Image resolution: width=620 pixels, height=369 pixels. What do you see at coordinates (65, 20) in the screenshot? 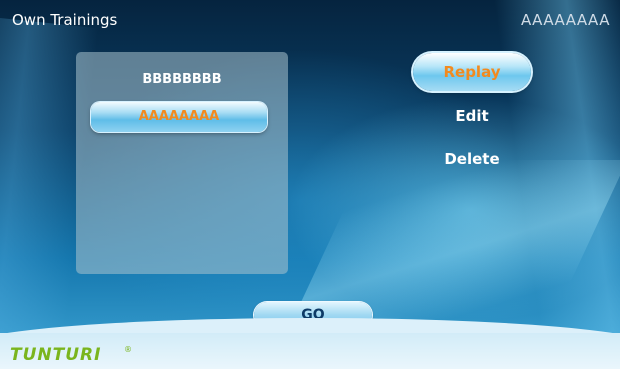
I see `page-title: Own Trainings` at bounding box center [65, 20].